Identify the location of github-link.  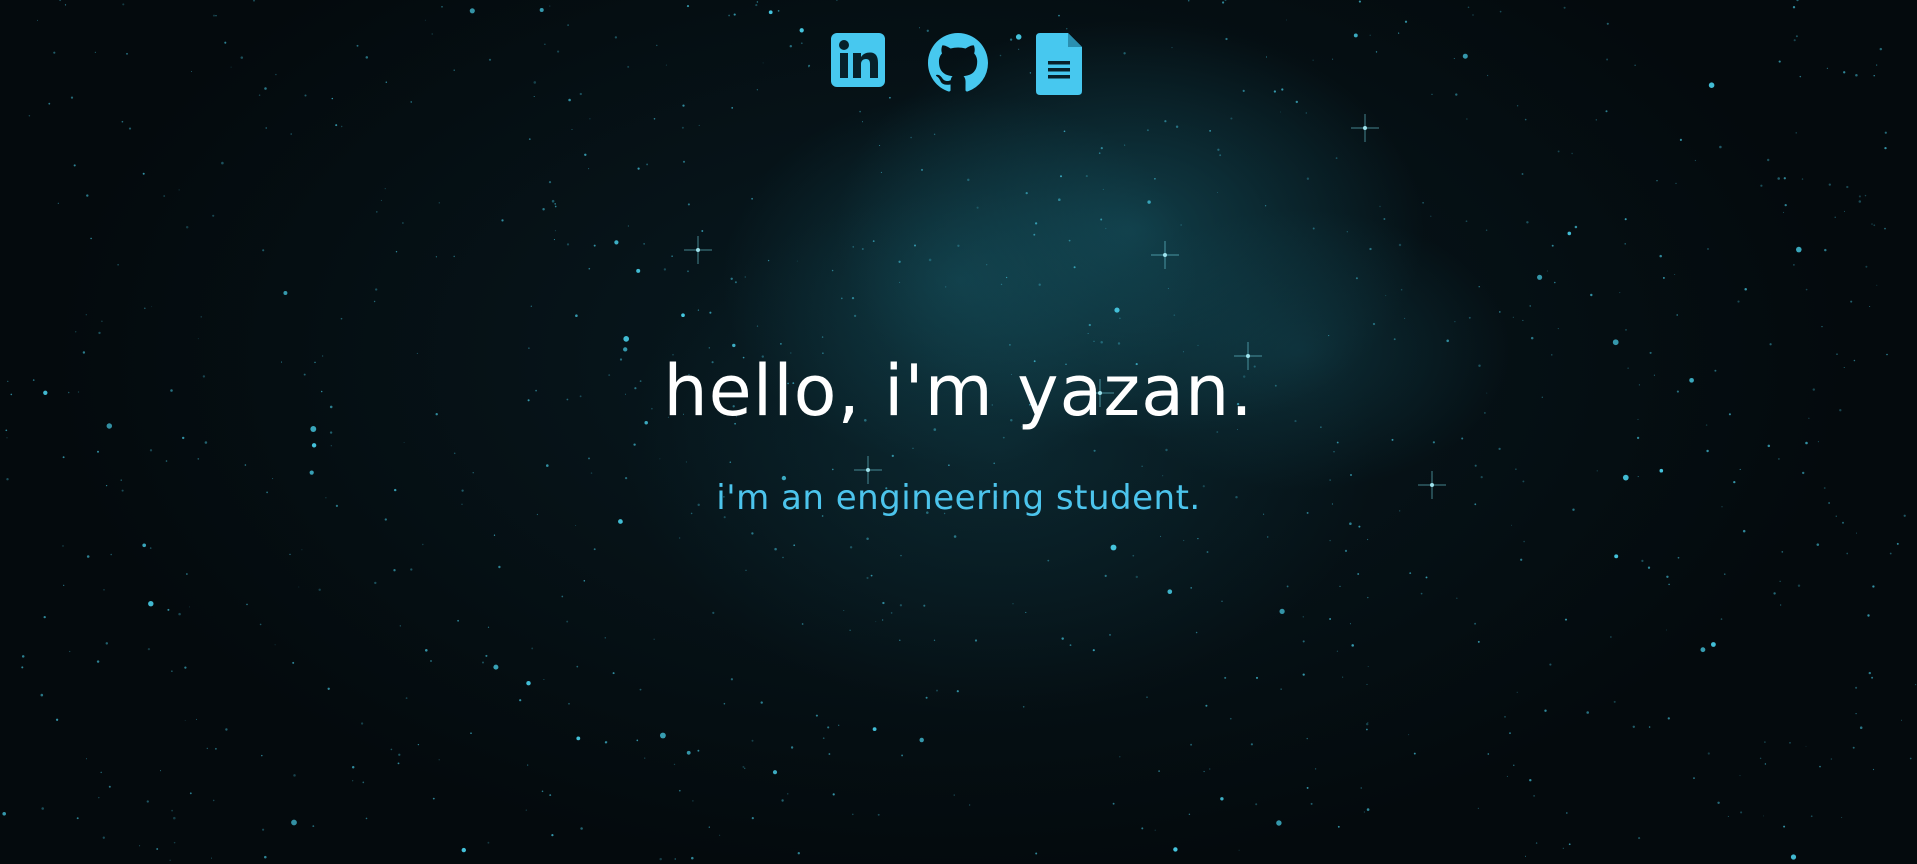
(958, 63).